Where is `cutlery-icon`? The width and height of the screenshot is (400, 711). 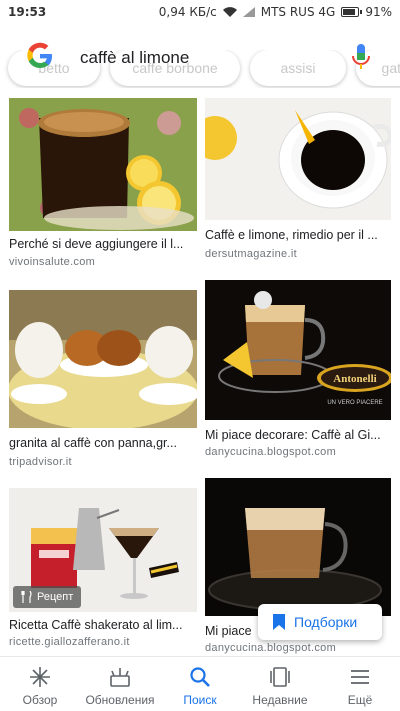
cutlery-icon is located at coordinates (26, 597).